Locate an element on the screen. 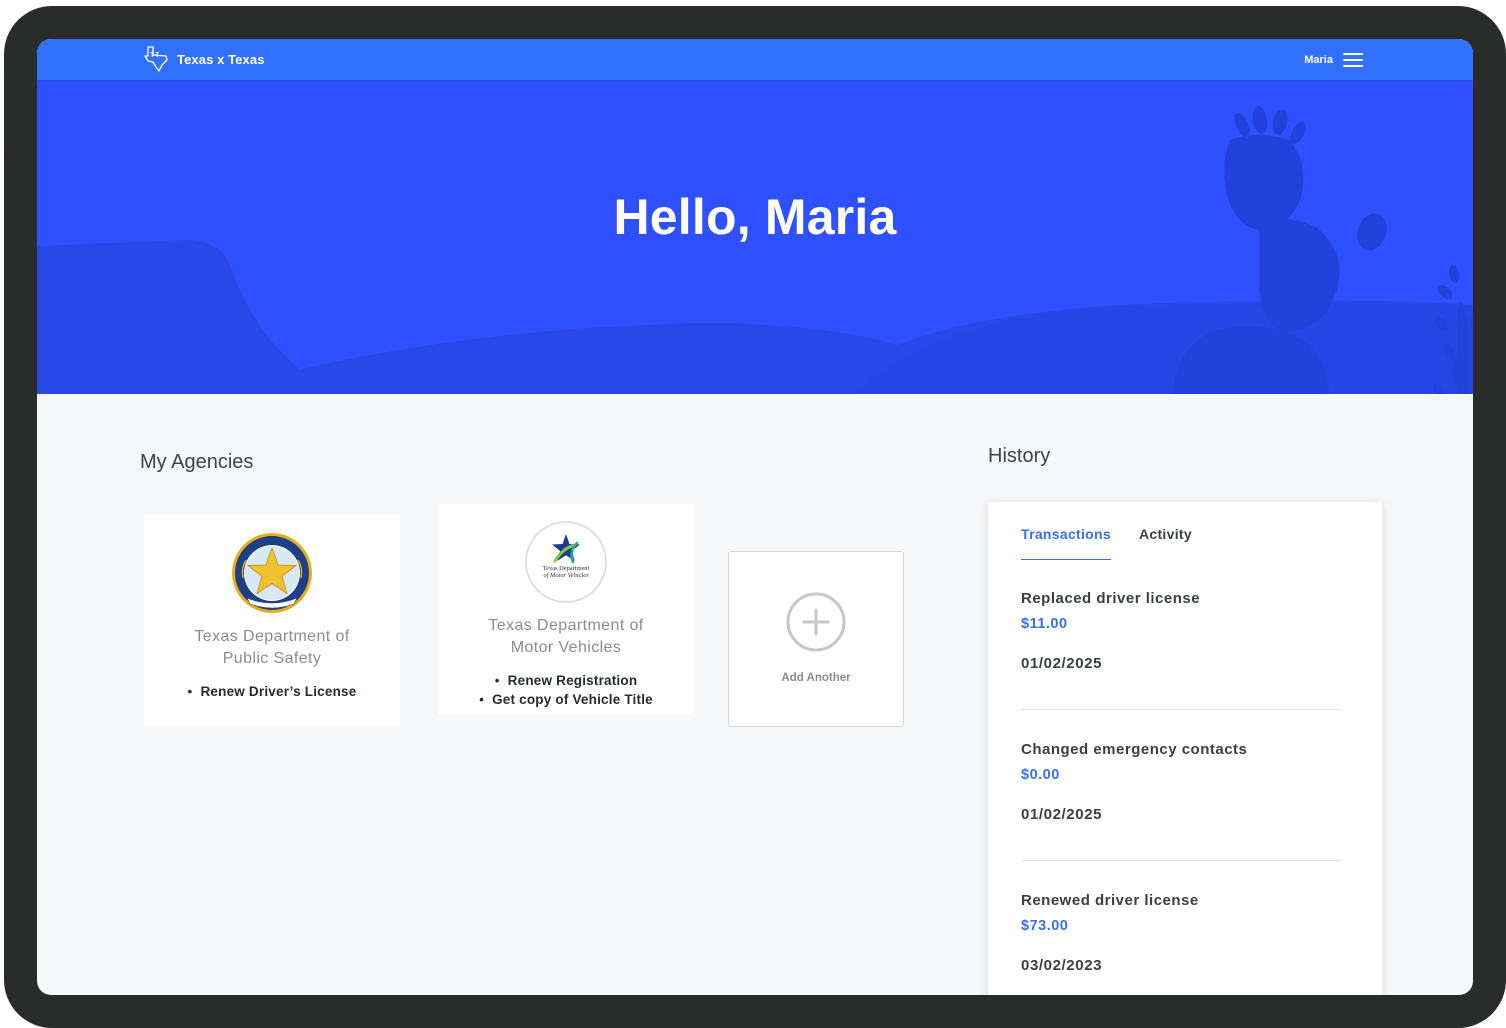 Image resolution: width=1506 pixels, height=1028 pixels. user-name: Maria is located at coordinates (1318, 60).